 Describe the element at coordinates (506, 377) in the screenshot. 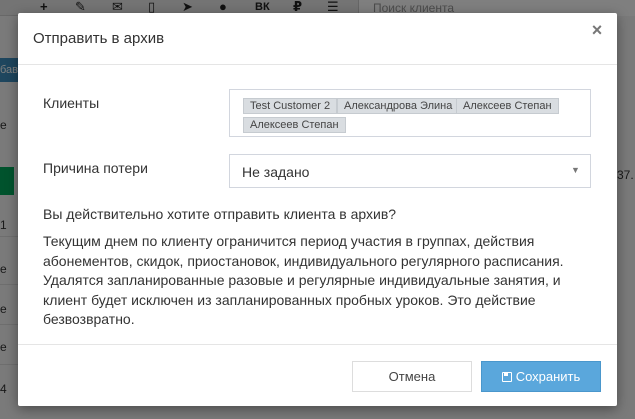

I see `floppy-disk-icon` at that location.